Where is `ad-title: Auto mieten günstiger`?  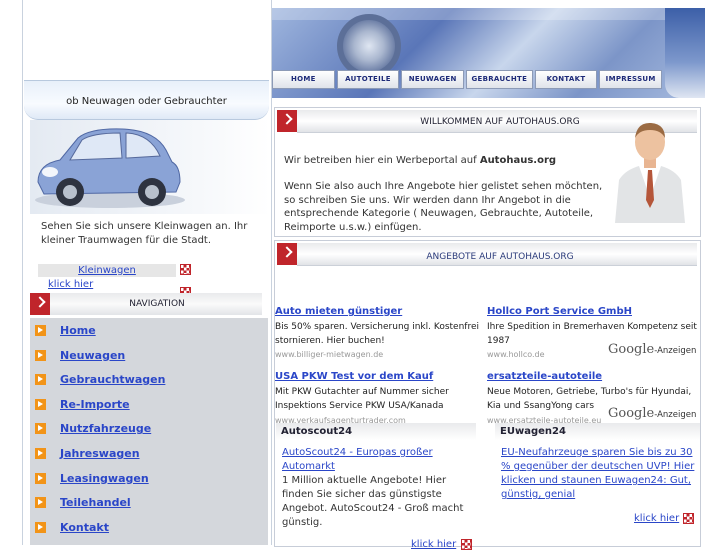 ad-title: Auto mieten günstiger is located at coordinates (338, 311).